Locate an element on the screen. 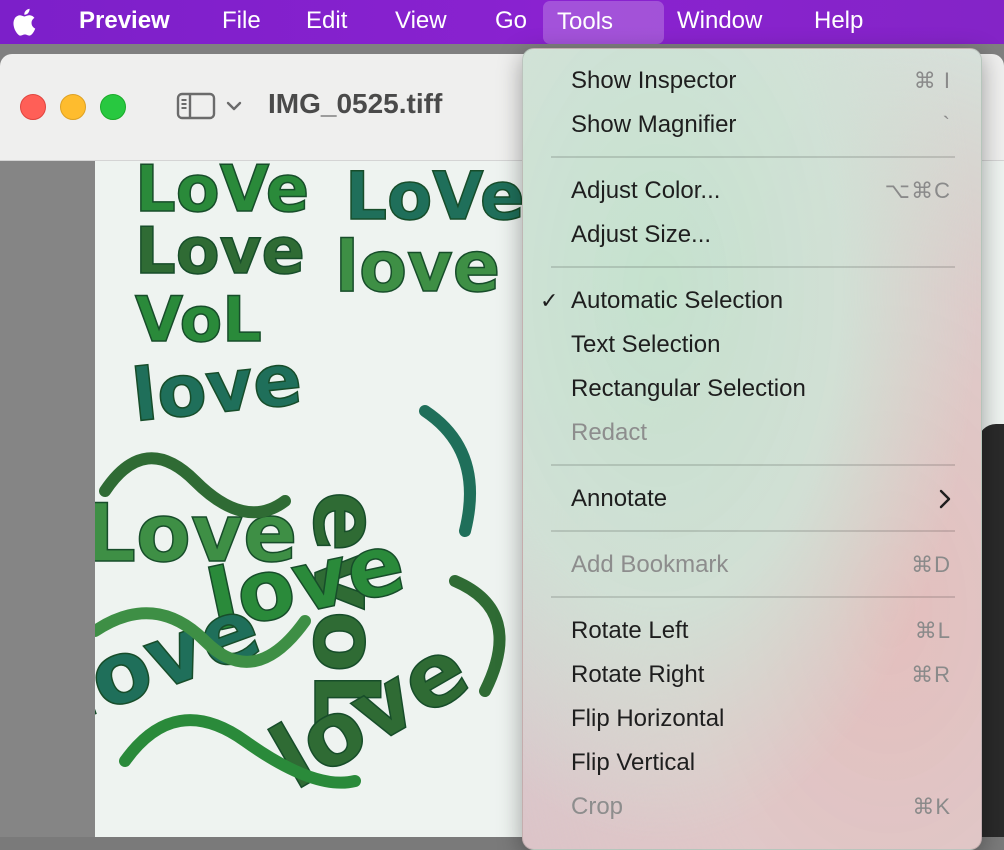  menu-item-label: Show Inspector is located at coordinates (654, 80).